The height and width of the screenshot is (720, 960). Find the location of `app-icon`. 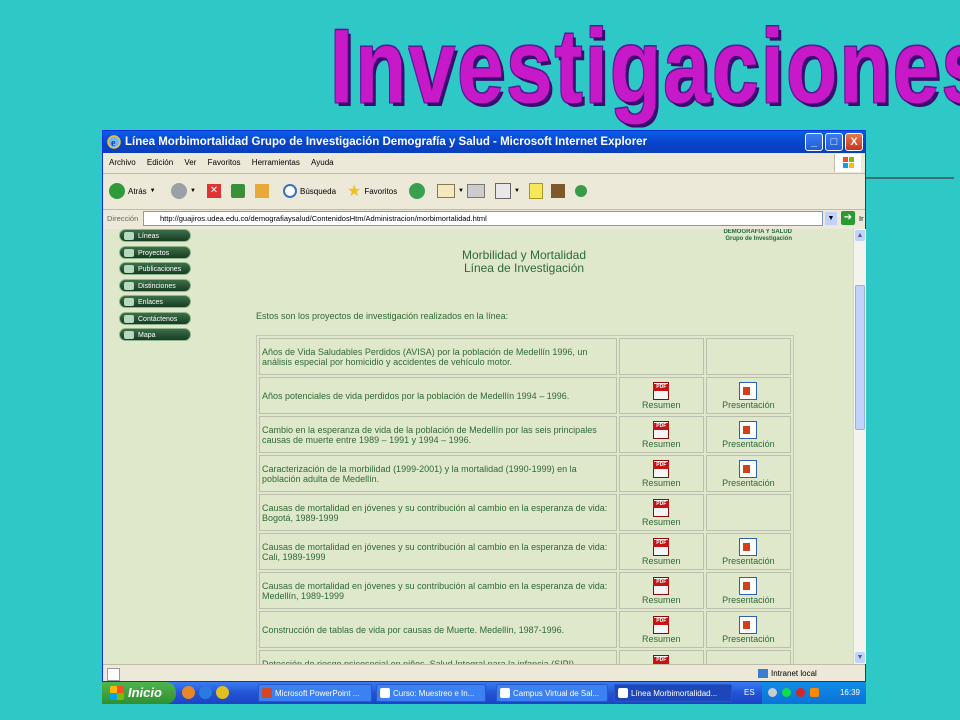

app-icon is located at coordinates (188, 692).